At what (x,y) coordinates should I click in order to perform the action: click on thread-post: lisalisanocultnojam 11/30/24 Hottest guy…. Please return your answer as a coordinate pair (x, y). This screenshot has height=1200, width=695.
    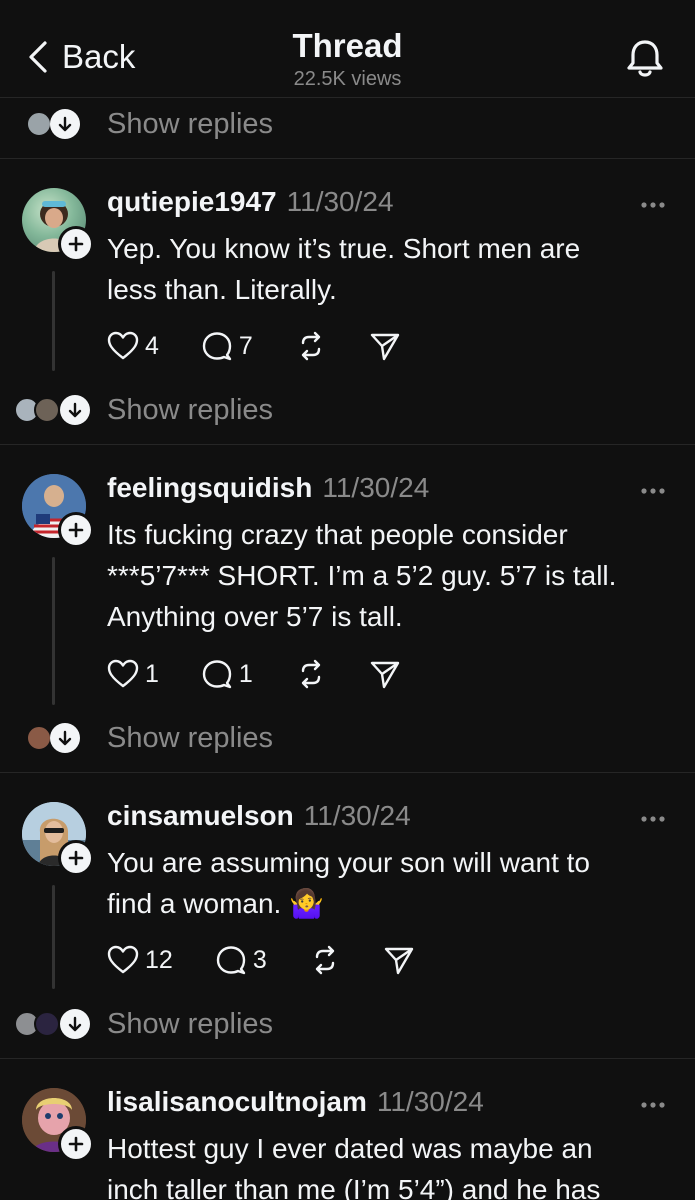
    Looking at the image, I should click on (347, 1129).